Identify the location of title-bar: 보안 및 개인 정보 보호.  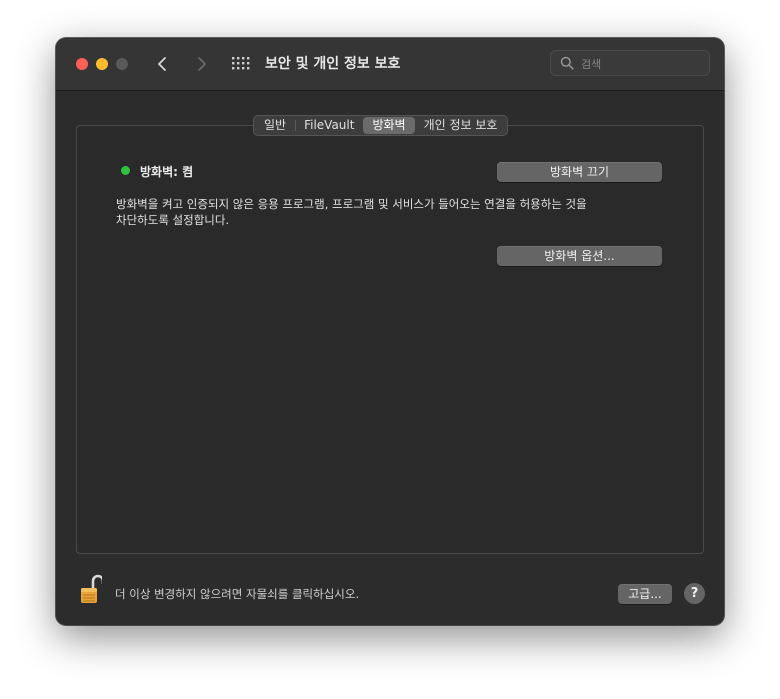
(390, 64).